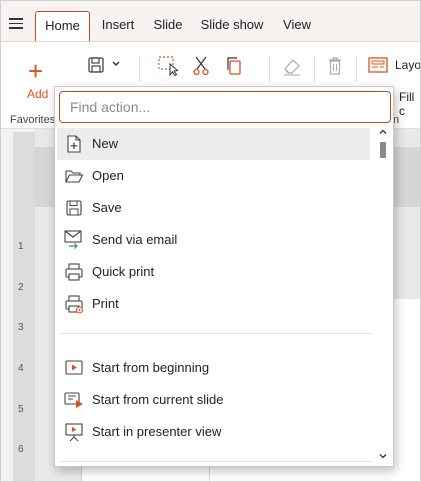 The image size is (421, 482). I want to click on cut-icon, so click(201, 66).